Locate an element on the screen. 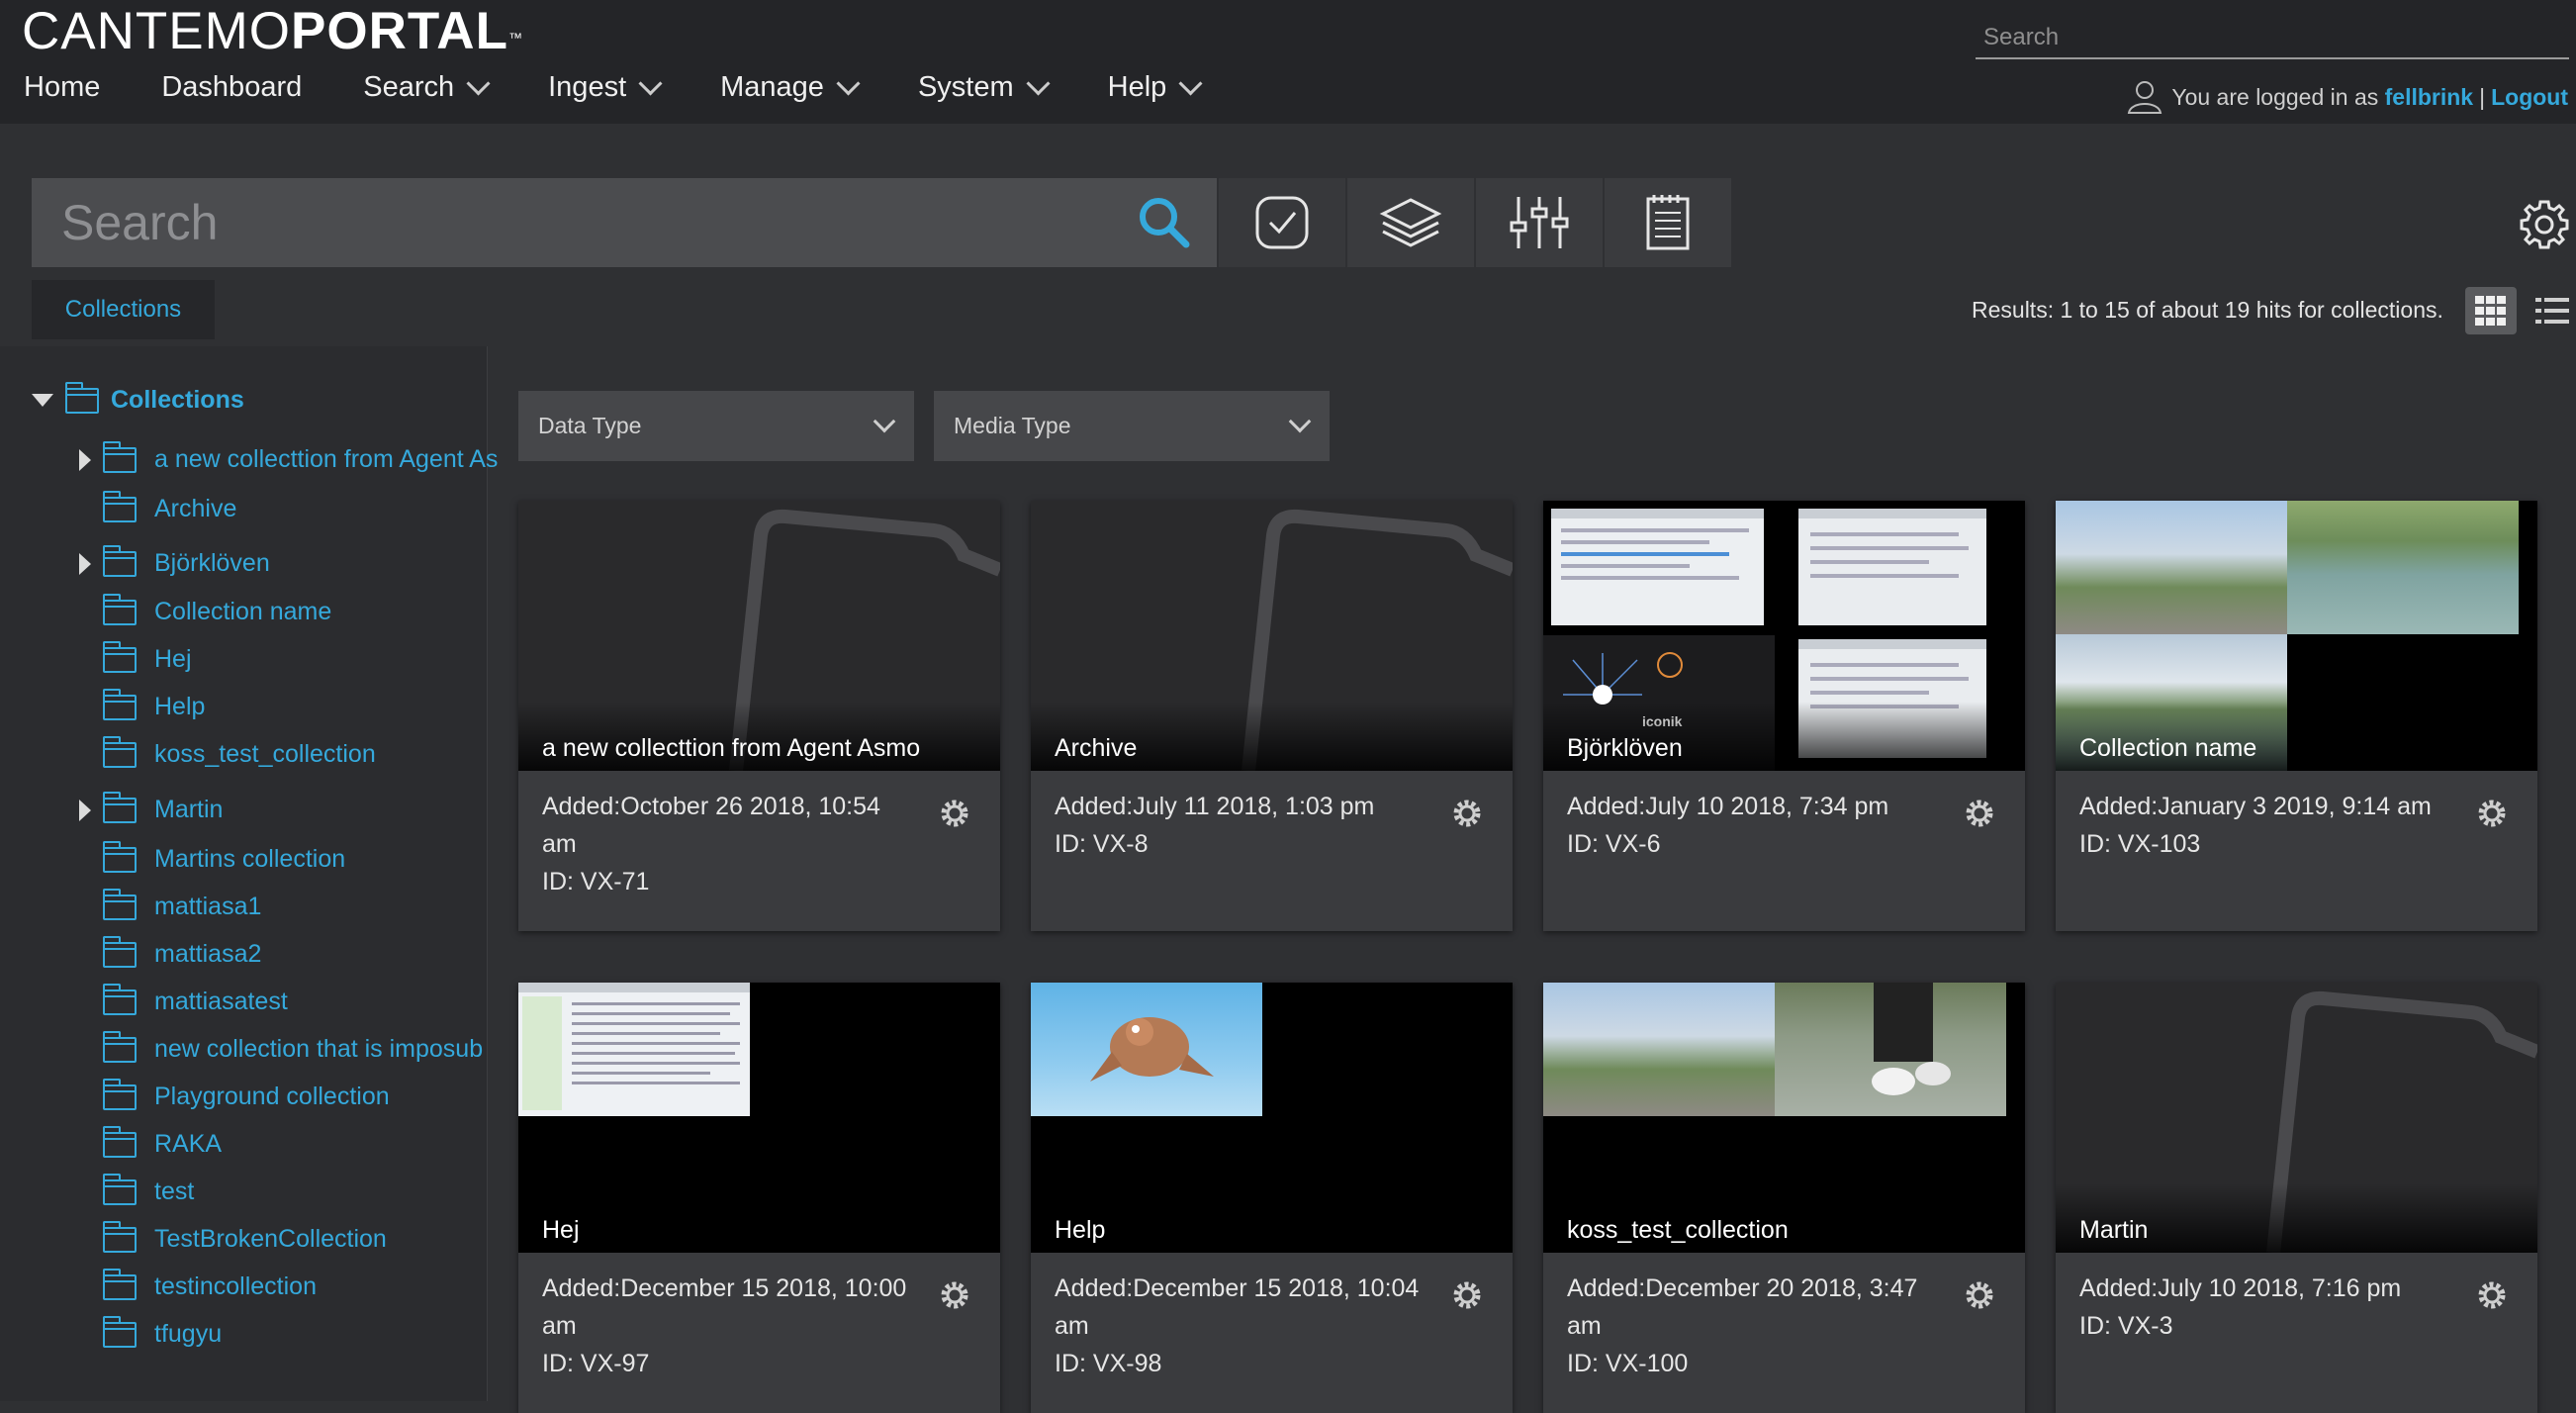  tree-item-label: Björklöven is located at coordinates (212, 563).